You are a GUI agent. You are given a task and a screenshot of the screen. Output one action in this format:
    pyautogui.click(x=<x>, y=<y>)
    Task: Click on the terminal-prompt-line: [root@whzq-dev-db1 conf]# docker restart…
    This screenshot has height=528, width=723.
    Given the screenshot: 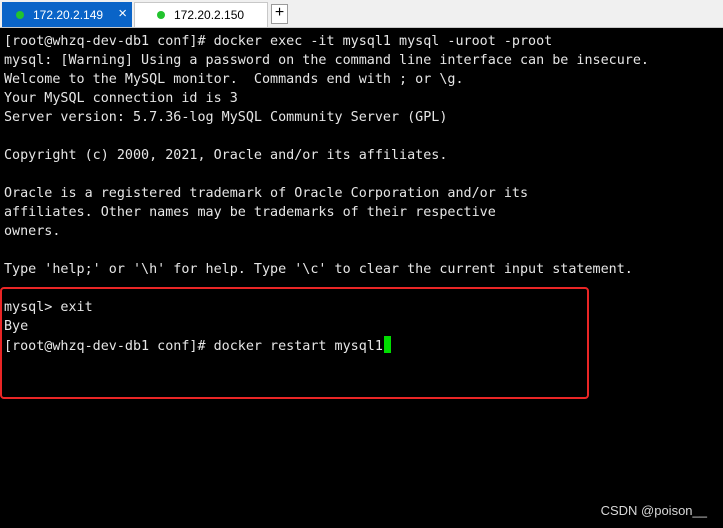 What is the action you would take?
    pyautogui.click(x=361, y=345)
    